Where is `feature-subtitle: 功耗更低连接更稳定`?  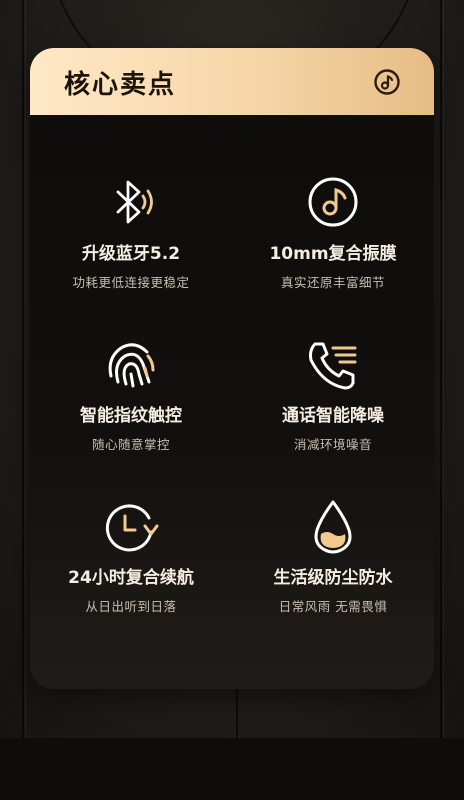 feature-subtitle: 功耗更低连接更稳定 is located at coordinates (131, 282).